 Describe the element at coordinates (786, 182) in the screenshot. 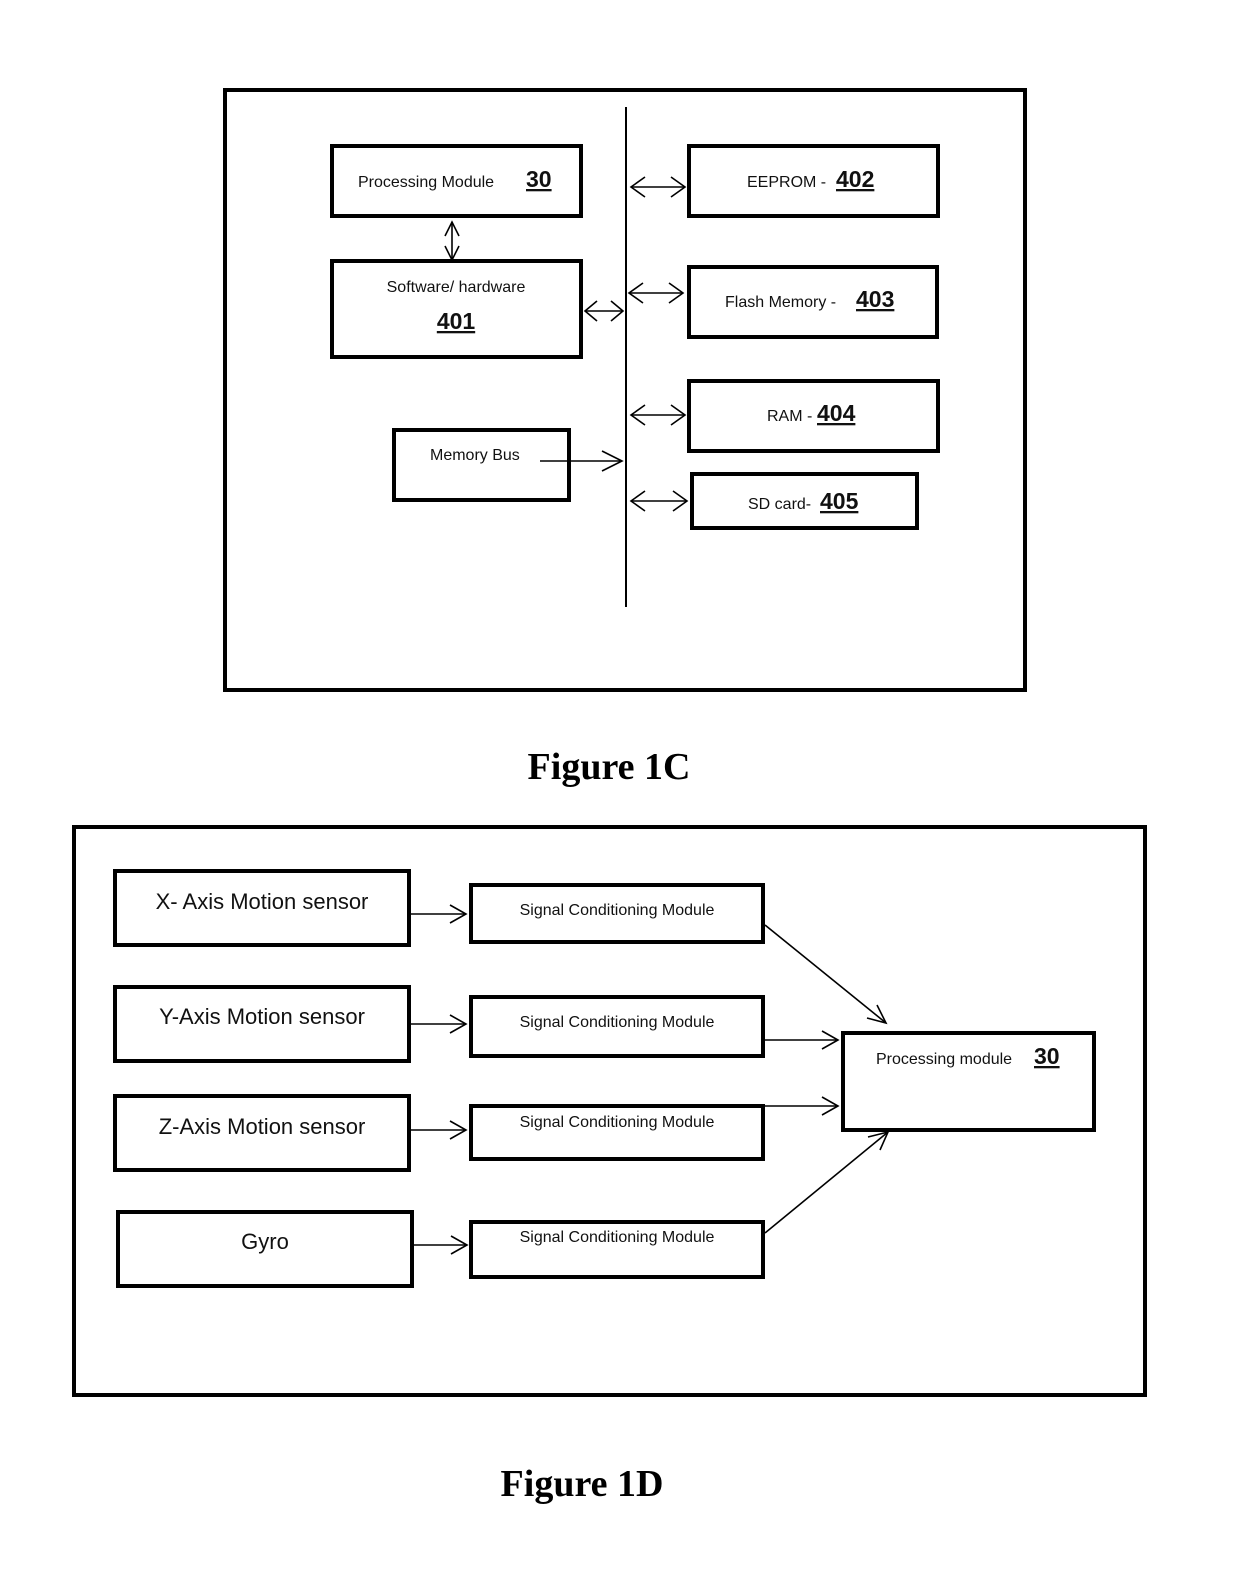

I see `eeprom-label: EEPROM -` at that location.